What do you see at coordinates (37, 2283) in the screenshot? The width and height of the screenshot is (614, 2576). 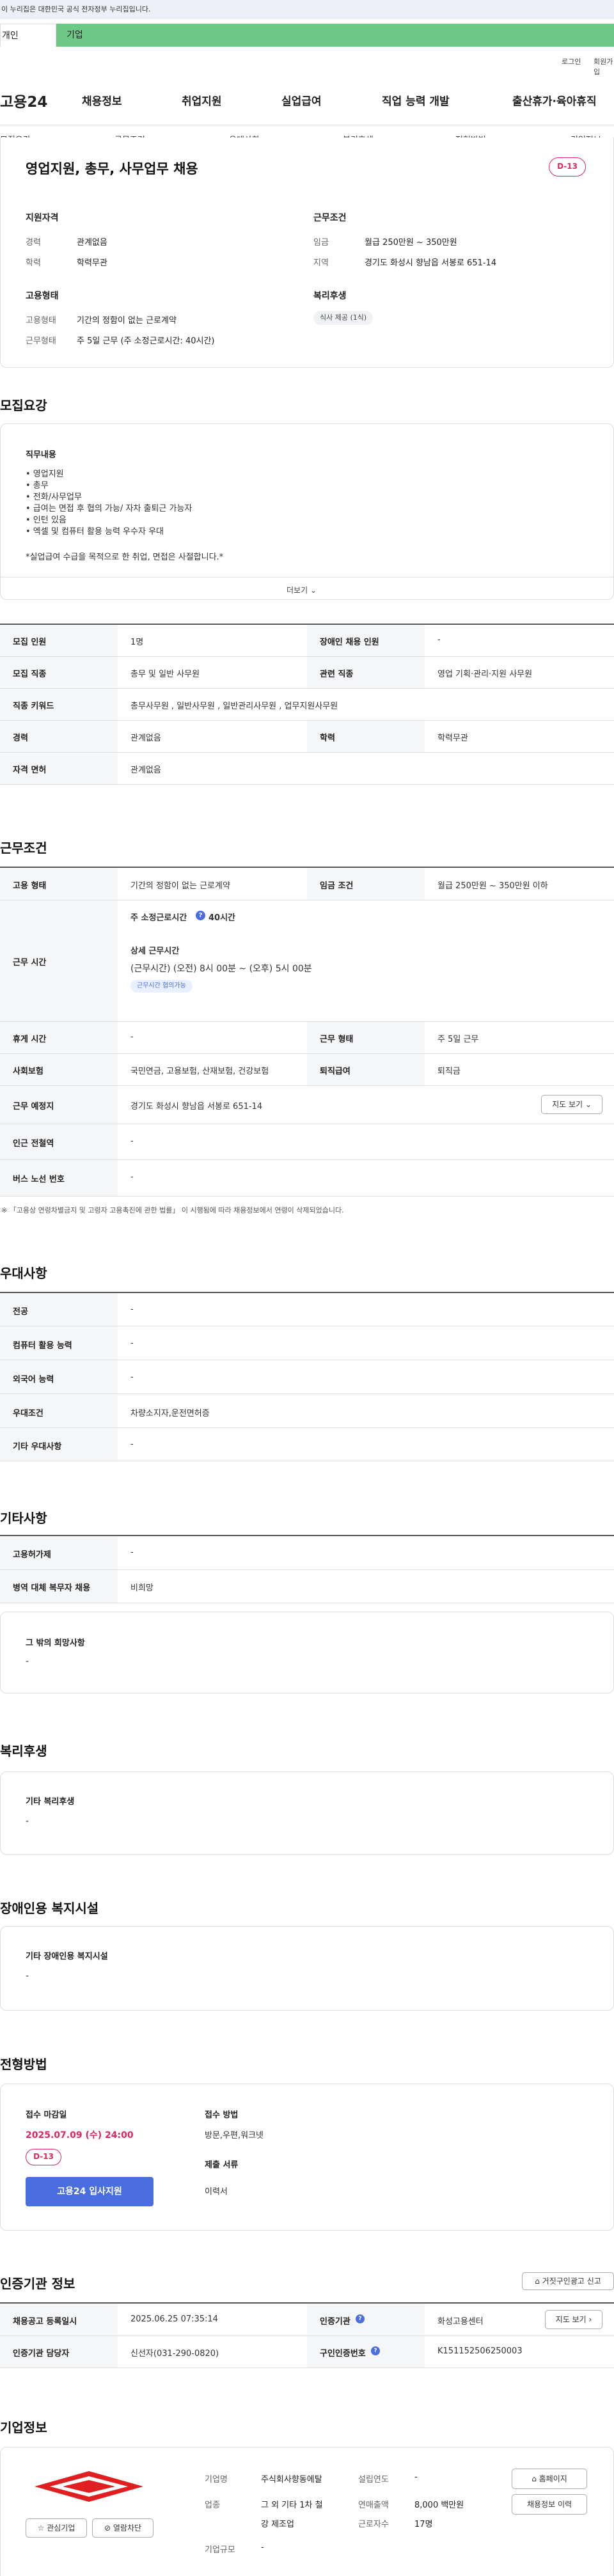 I see `agency-section-title: 인증기관 정보` at bounding box center [37, 2283].